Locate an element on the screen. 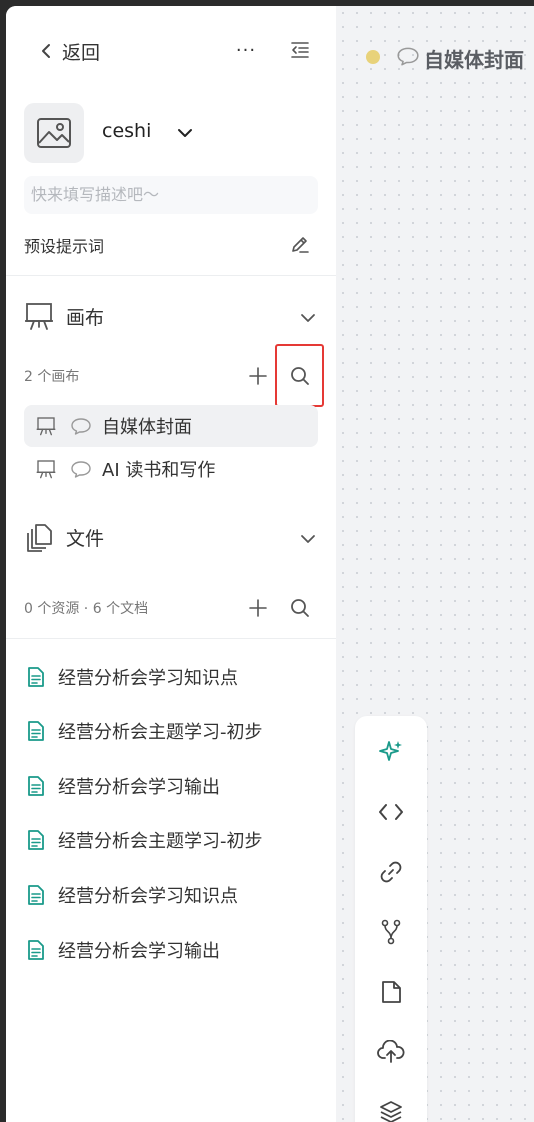 The height and width of the screenshot is (1122, 534). more-options-button: ··· is located at coordinates (246, 50).